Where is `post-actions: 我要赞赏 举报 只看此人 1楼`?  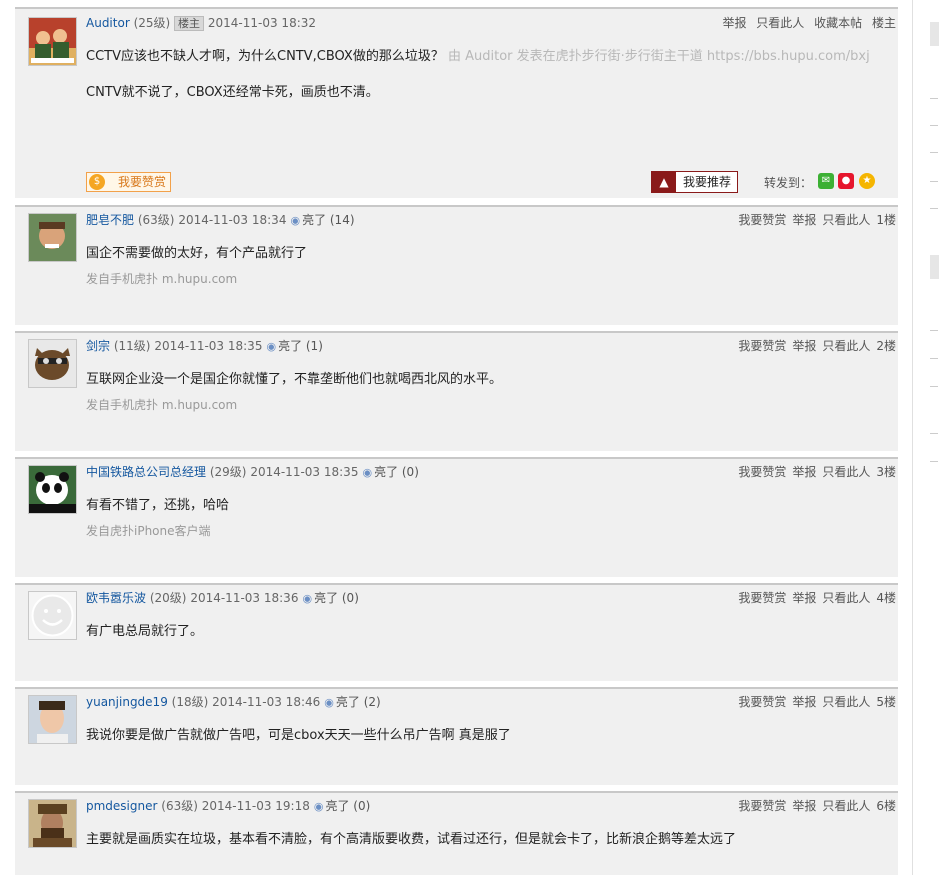 post-actions: 我要赞赏 举报 只看此人 1楼 is located at coordinates (814, 219).